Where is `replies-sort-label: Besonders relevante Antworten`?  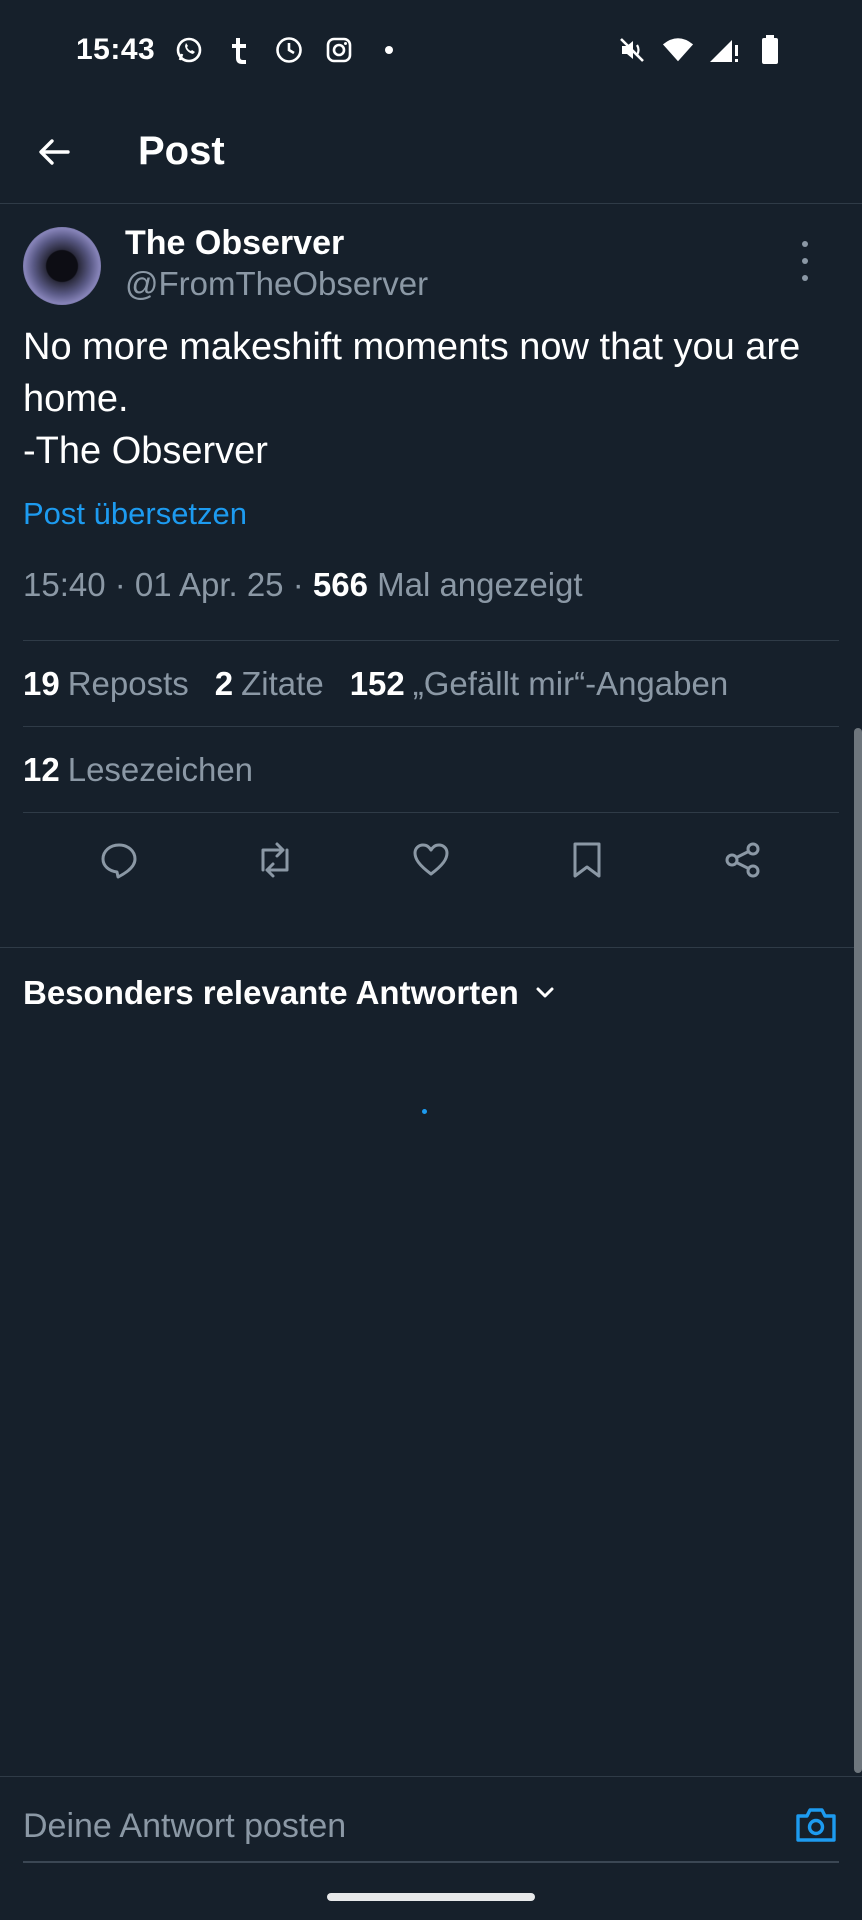
replies-sort-label: Besonders relevante Antworten is located at coordinates (271, 992).